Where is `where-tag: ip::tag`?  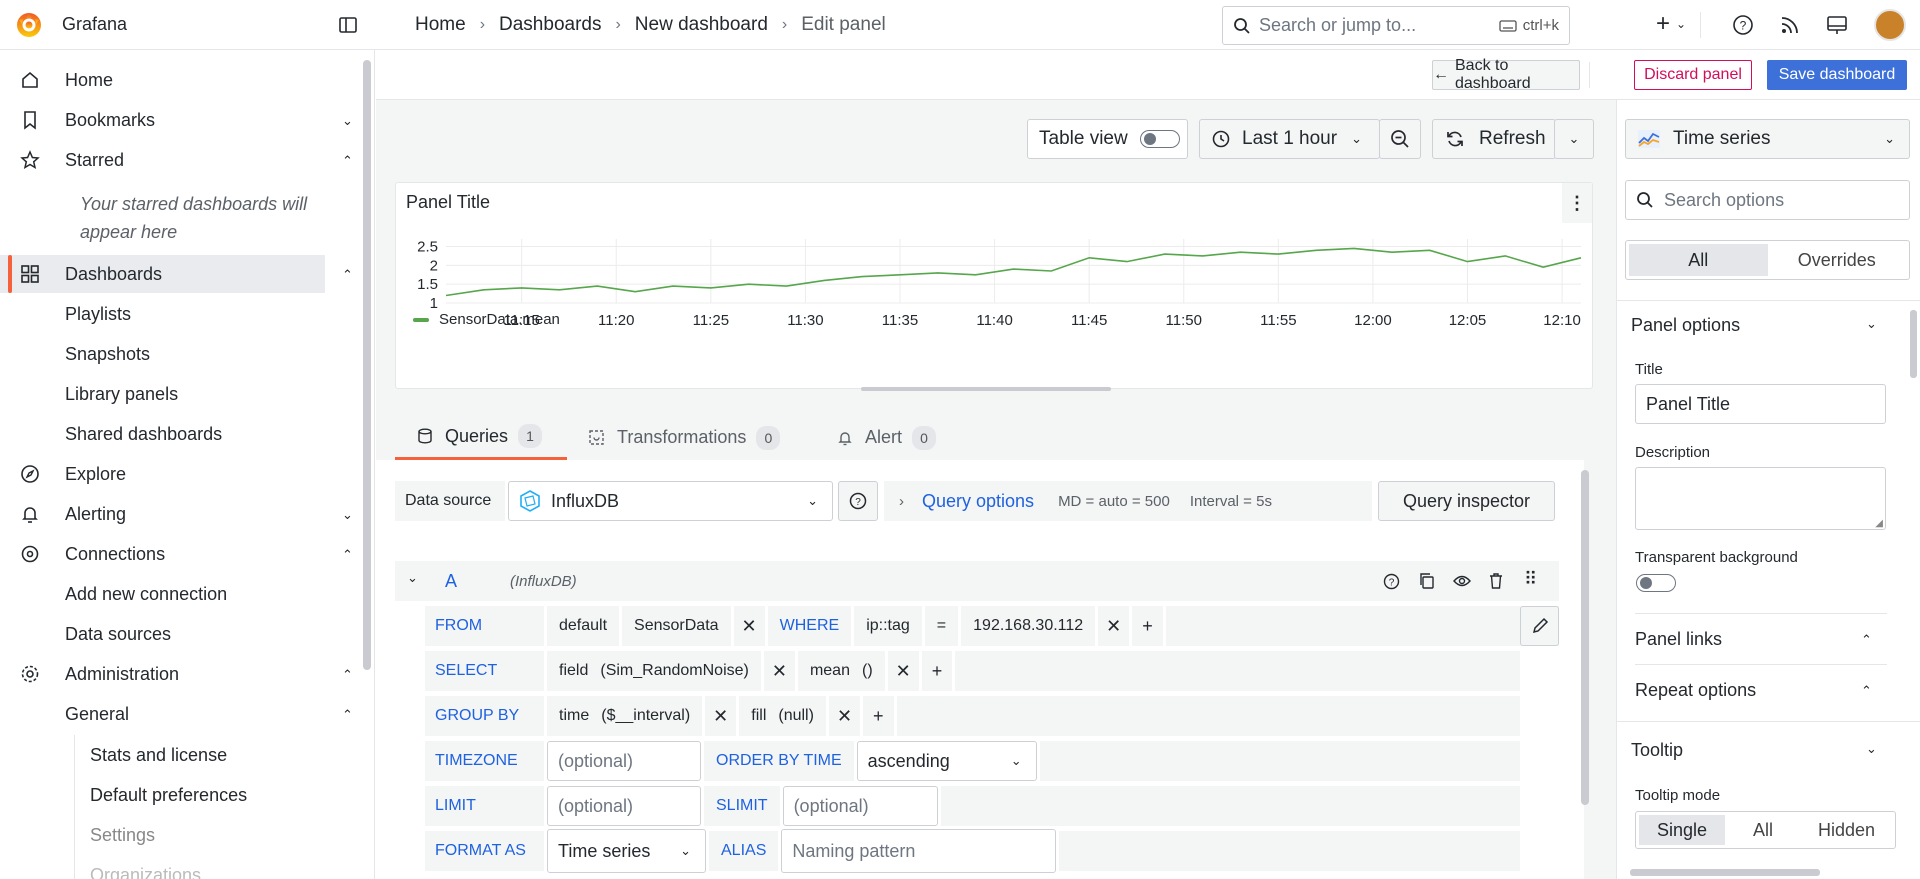 where-tag: ip::tag is located at coordinates (888, 626).